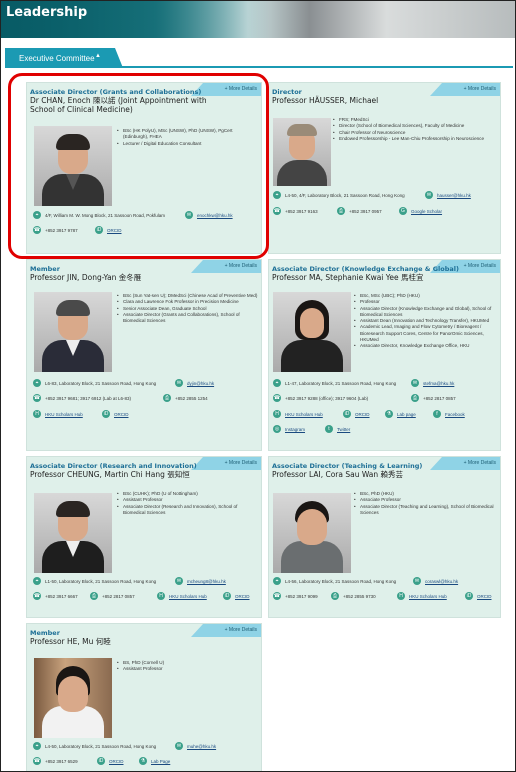 This screenshot has height=772, width=516. What do you see at coordinates (295, 211) in the screenshot?
I see `phone-item: ☎ +852 3917 9163` at bounding box center [295, 211].